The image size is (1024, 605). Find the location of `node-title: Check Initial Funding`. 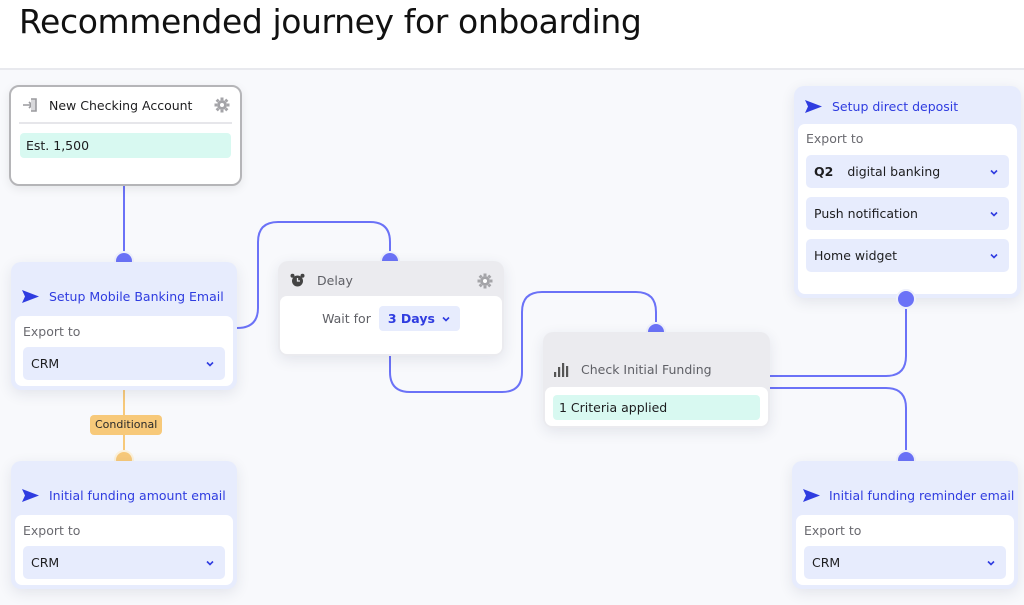

node-title: Check Initial Funding is located at coordinates (646, 369).